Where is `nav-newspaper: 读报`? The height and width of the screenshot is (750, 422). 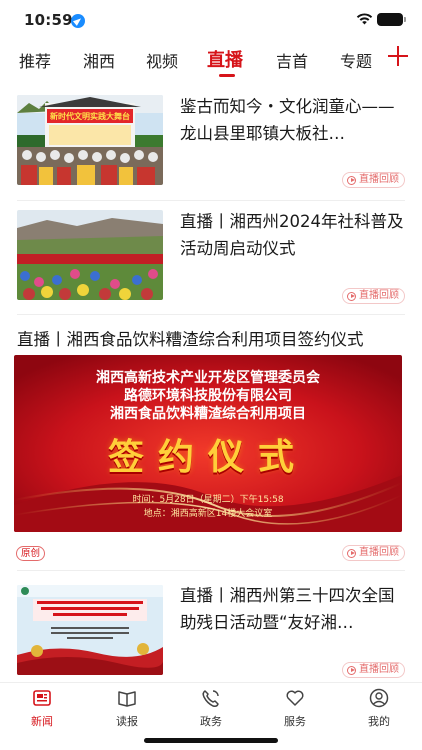
nav-newspaper: 读报 is located at coordinates (127, 708).